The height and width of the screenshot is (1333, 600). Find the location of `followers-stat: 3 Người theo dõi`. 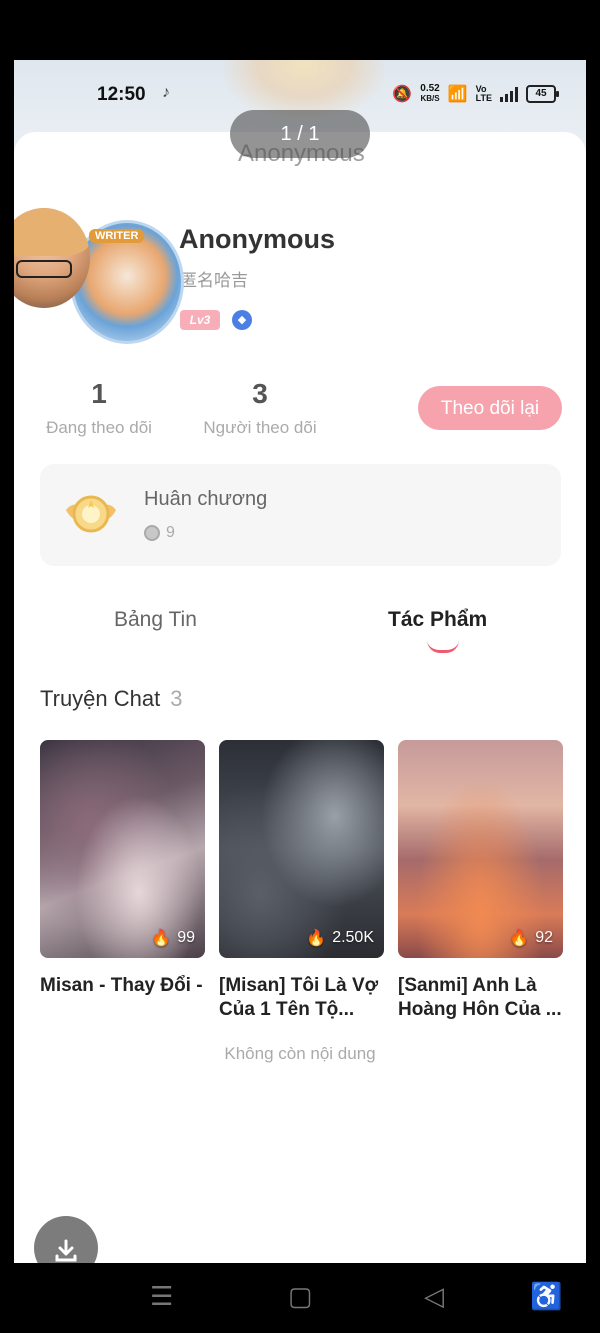

followers-stat: 3 Người theo dõi is located at coordinates (260, 408).